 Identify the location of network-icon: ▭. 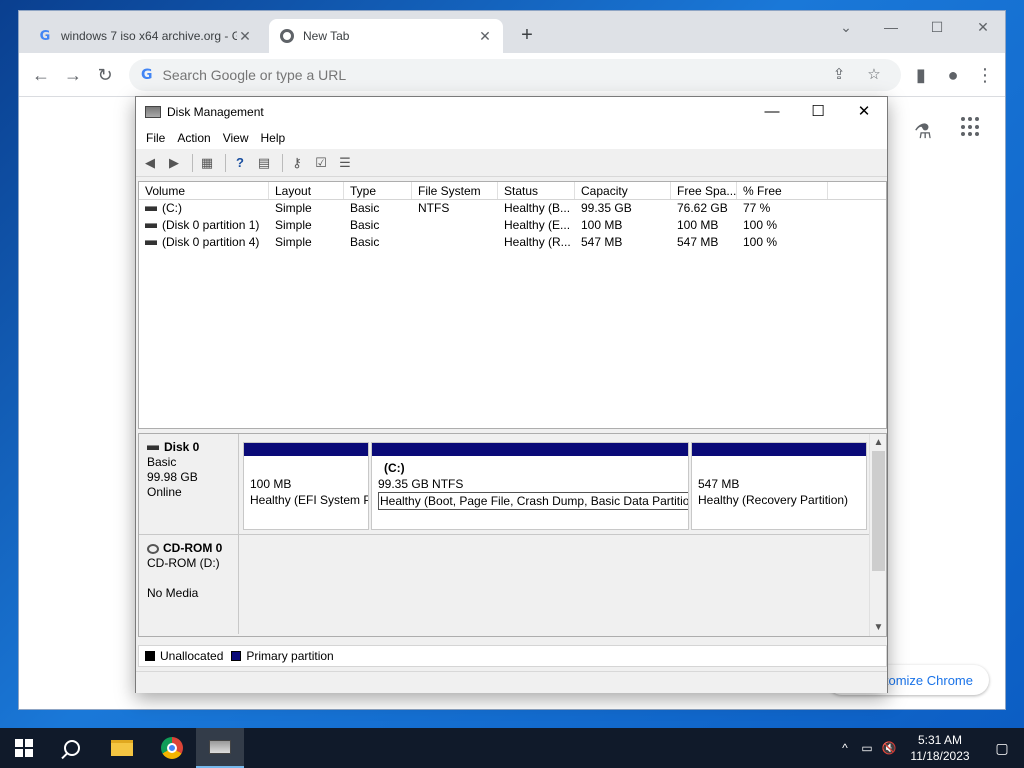
(867, 748).